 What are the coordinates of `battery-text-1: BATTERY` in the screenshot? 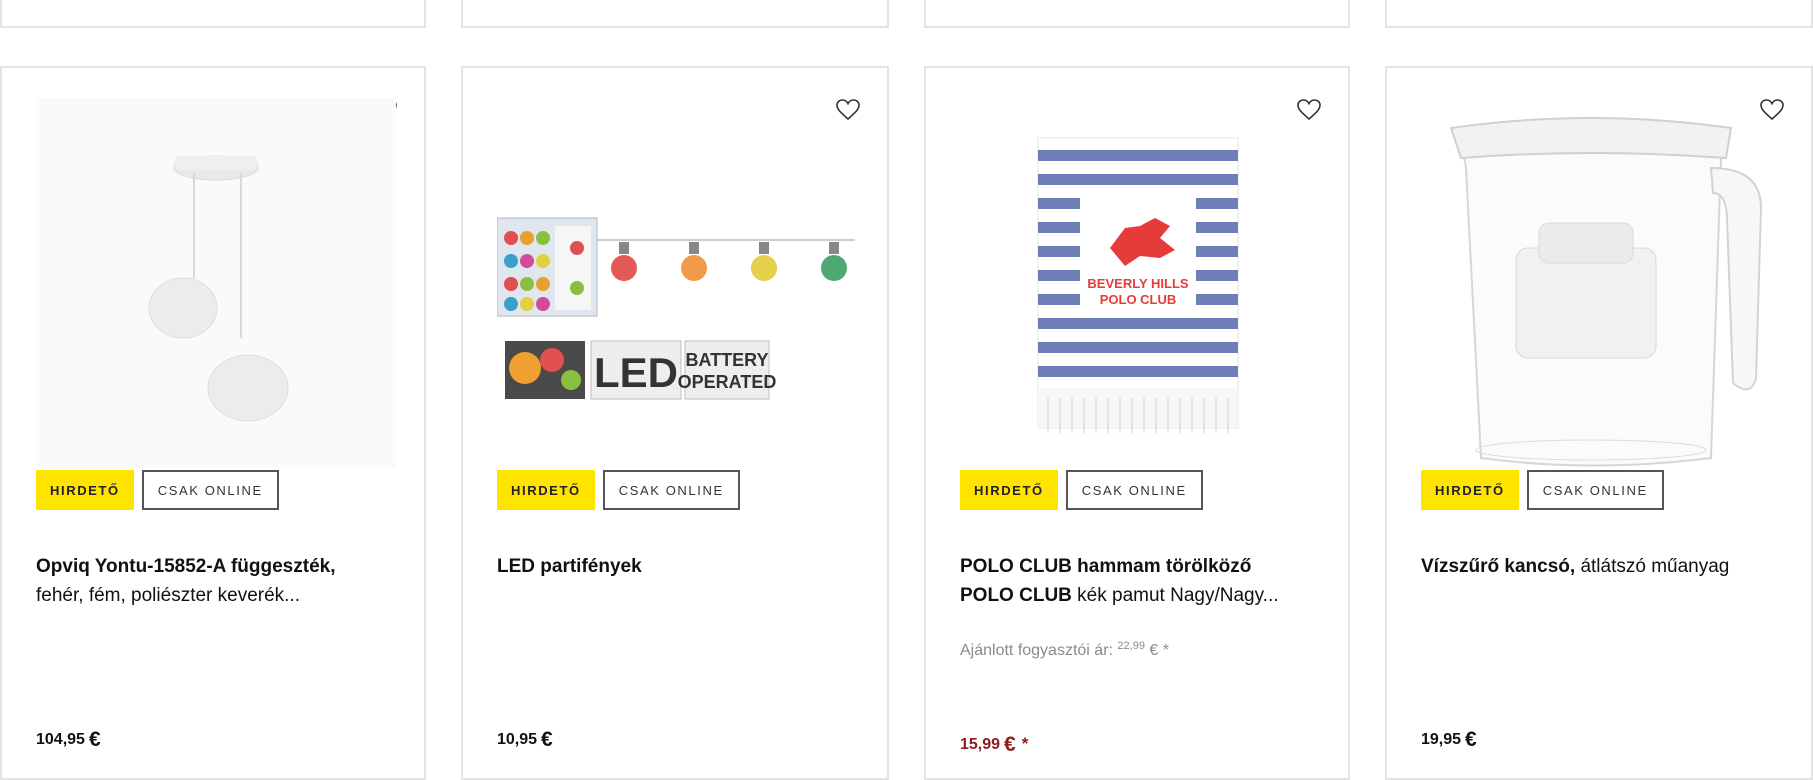 It's located at (727, 360).